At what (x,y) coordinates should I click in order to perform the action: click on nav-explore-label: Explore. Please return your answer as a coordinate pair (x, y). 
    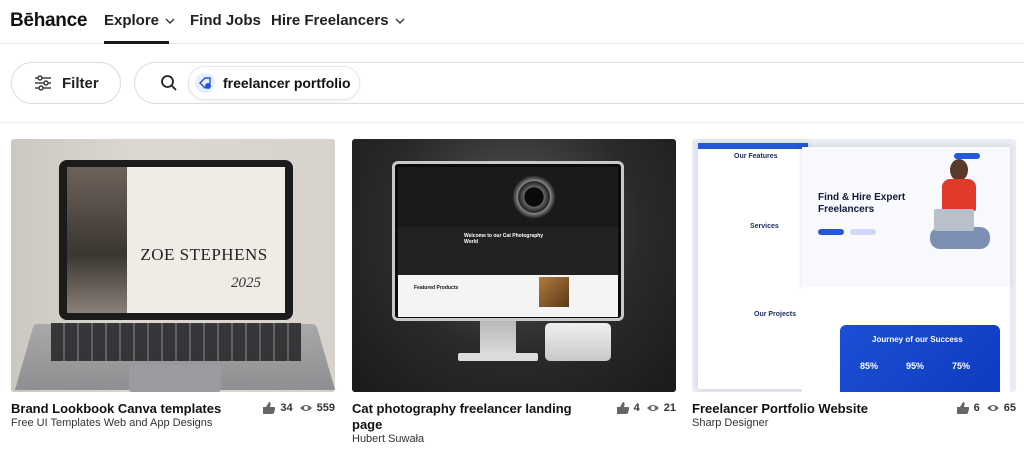
    Looking at the image, I should click on (132, 20).